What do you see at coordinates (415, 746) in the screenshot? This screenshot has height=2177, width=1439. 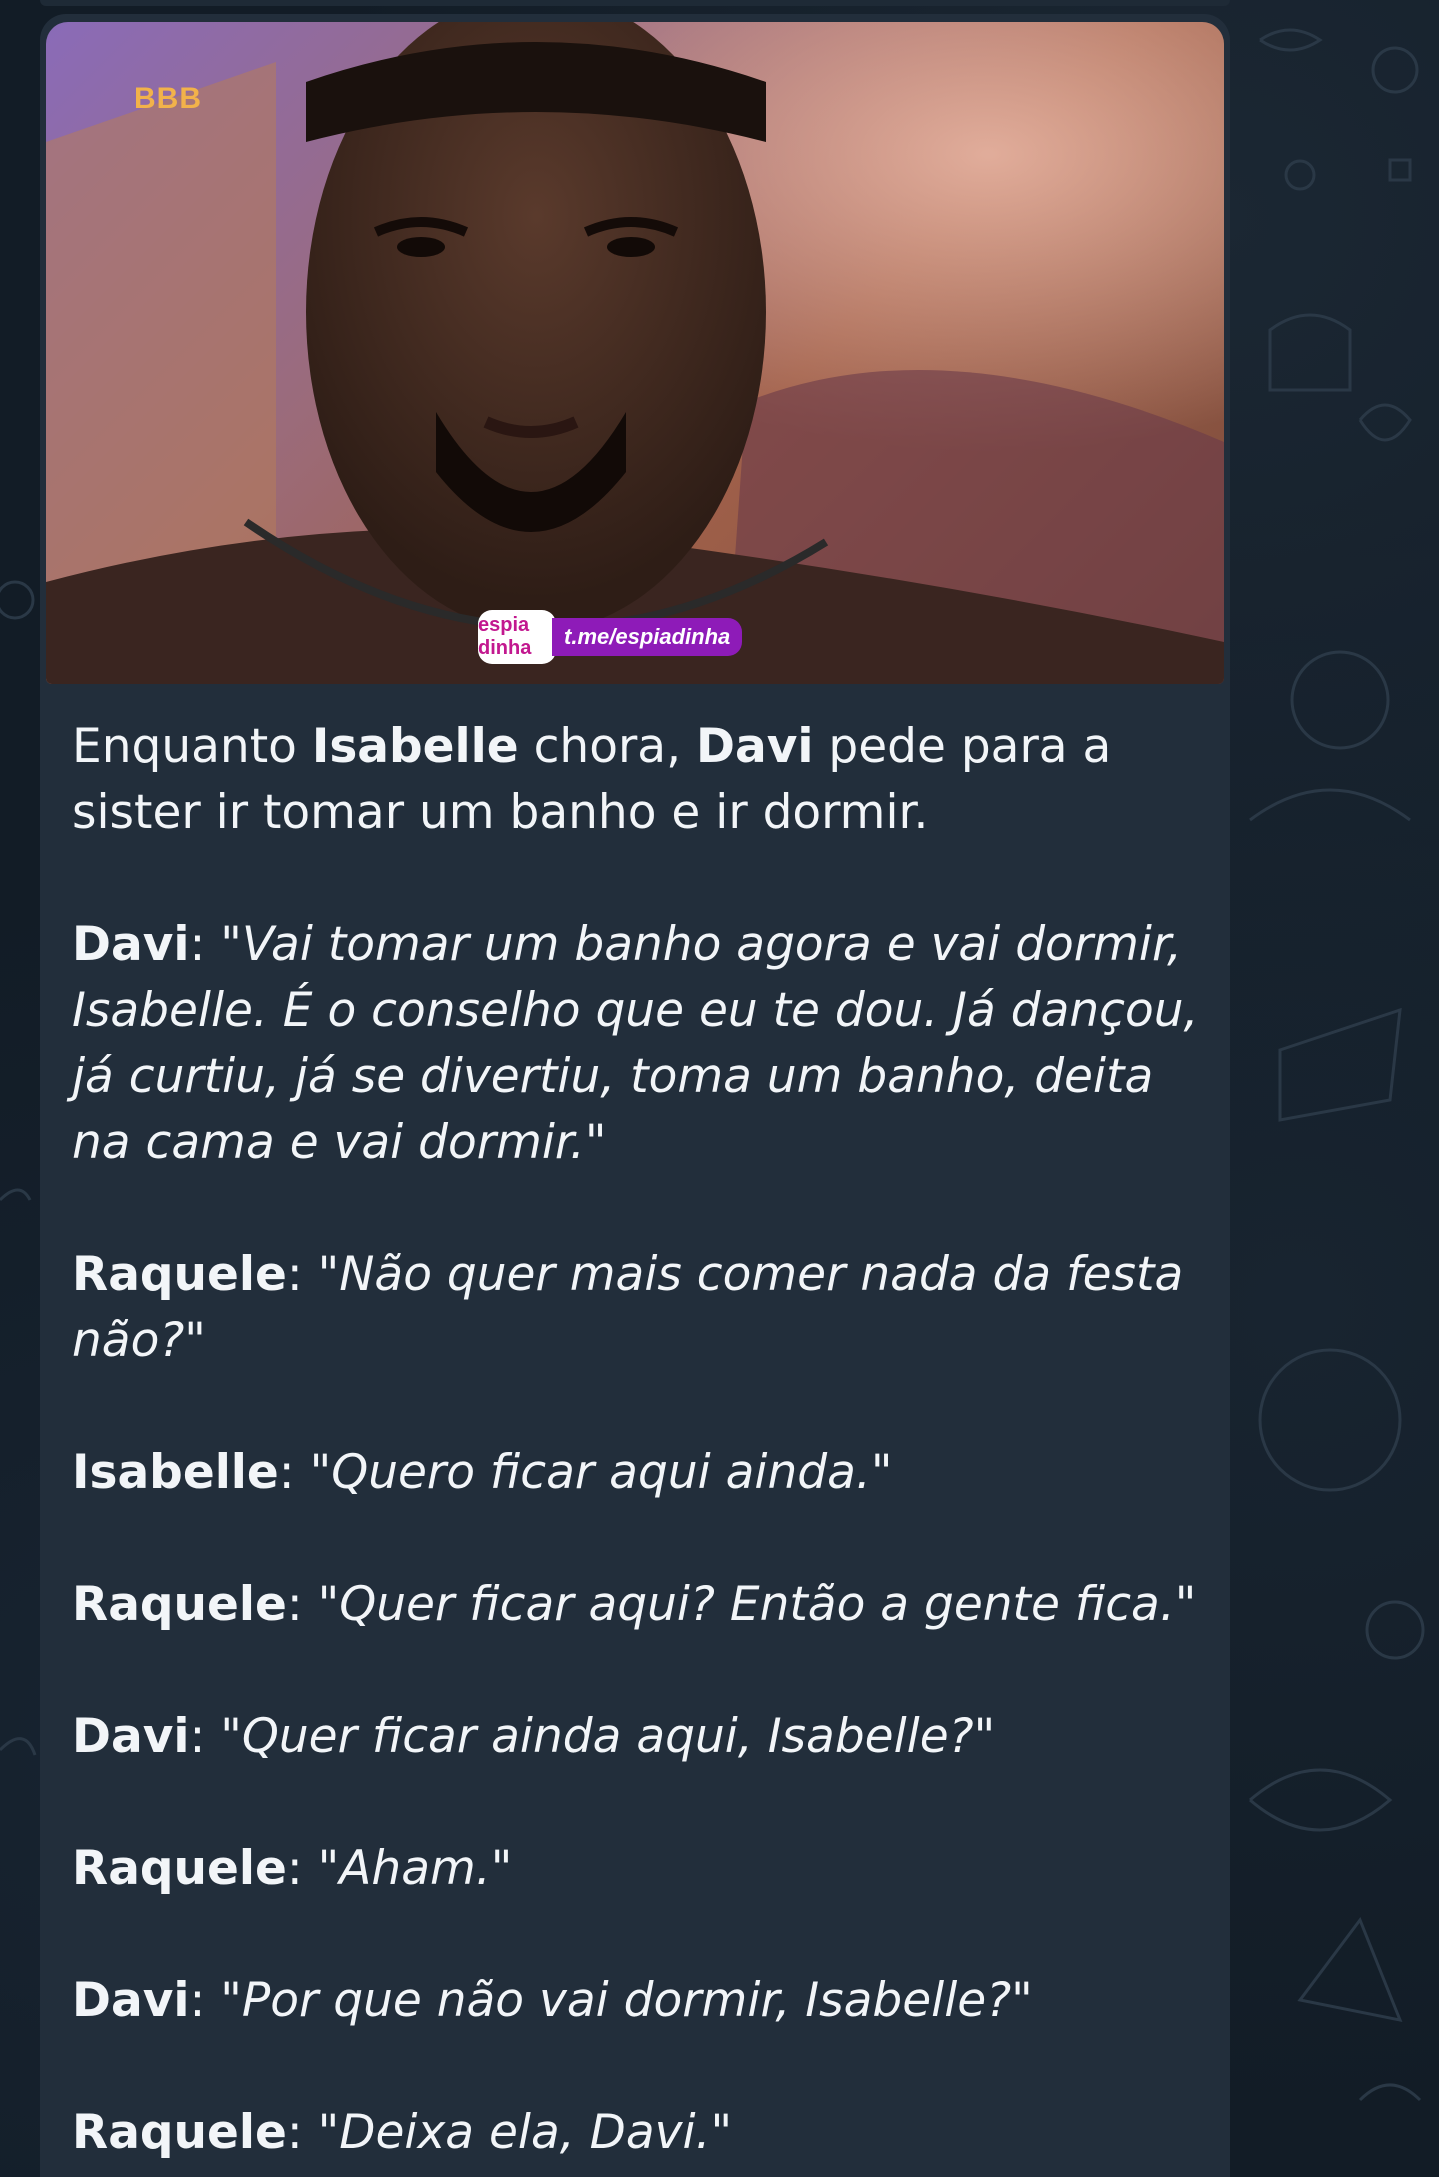 I see `intro-name-isabelle: Isabelle` at bounding box center [415, 746].